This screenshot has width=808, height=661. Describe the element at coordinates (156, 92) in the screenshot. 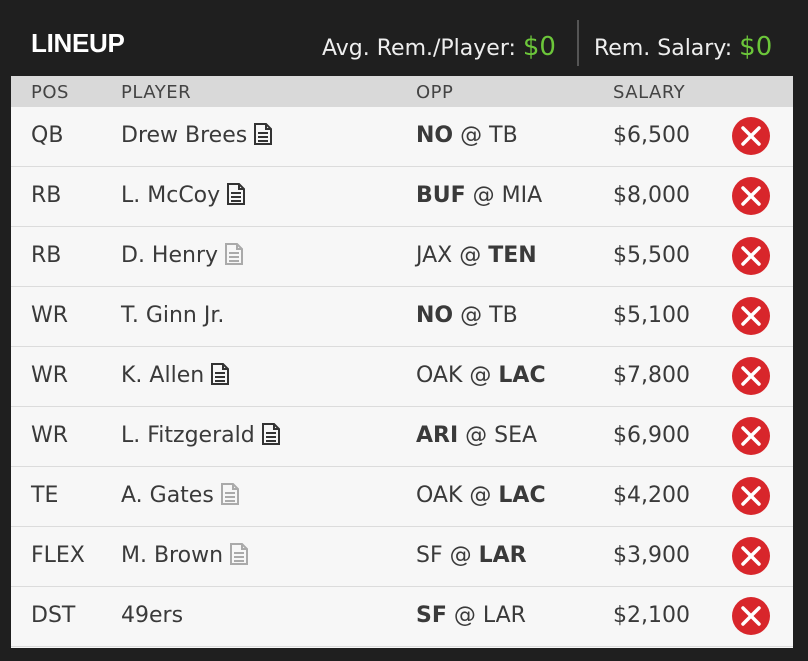

I see `column-header-player: PLAYER` at that location.